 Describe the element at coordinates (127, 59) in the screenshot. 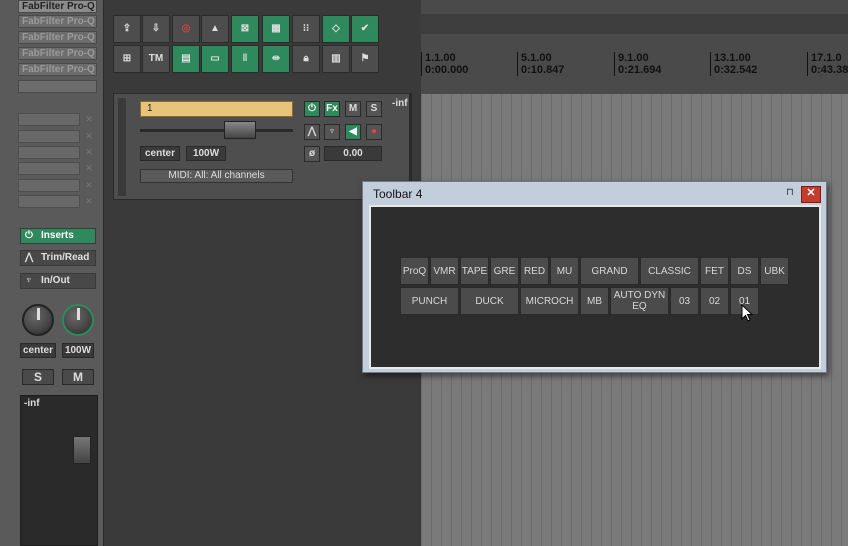

I see `insert-track-icon: ⊞` at that location.